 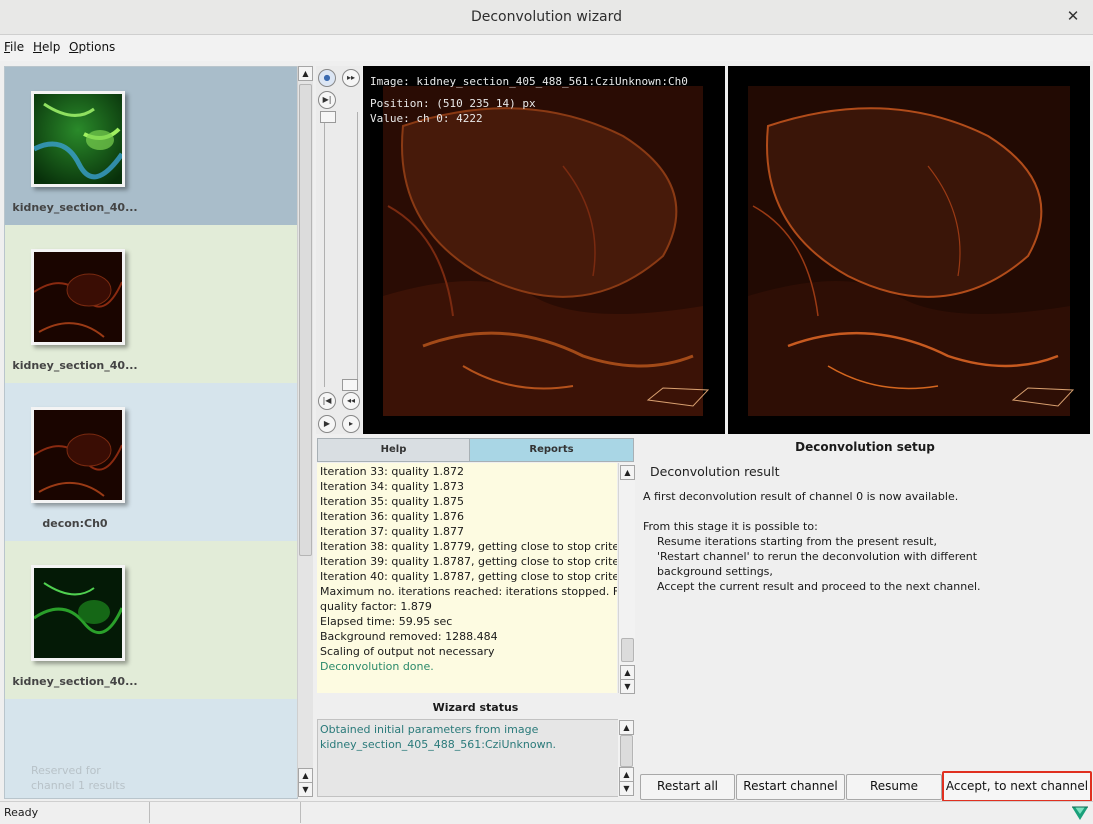 What do you see at coordinates (1080, 812) in the screenshot?
I see `app-logo-icon` at bounding box center [1080, 812].